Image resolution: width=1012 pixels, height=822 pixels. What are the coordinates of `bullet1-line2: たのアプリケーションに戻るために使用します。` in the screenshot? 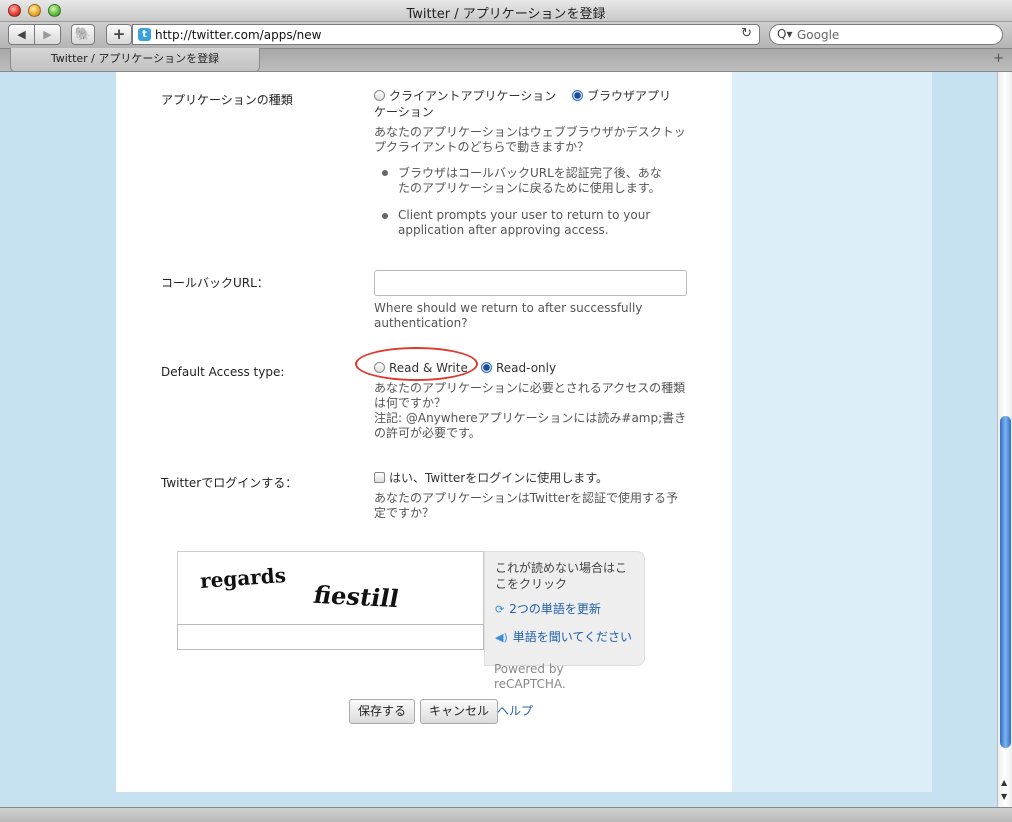 It's located at (529, 188).